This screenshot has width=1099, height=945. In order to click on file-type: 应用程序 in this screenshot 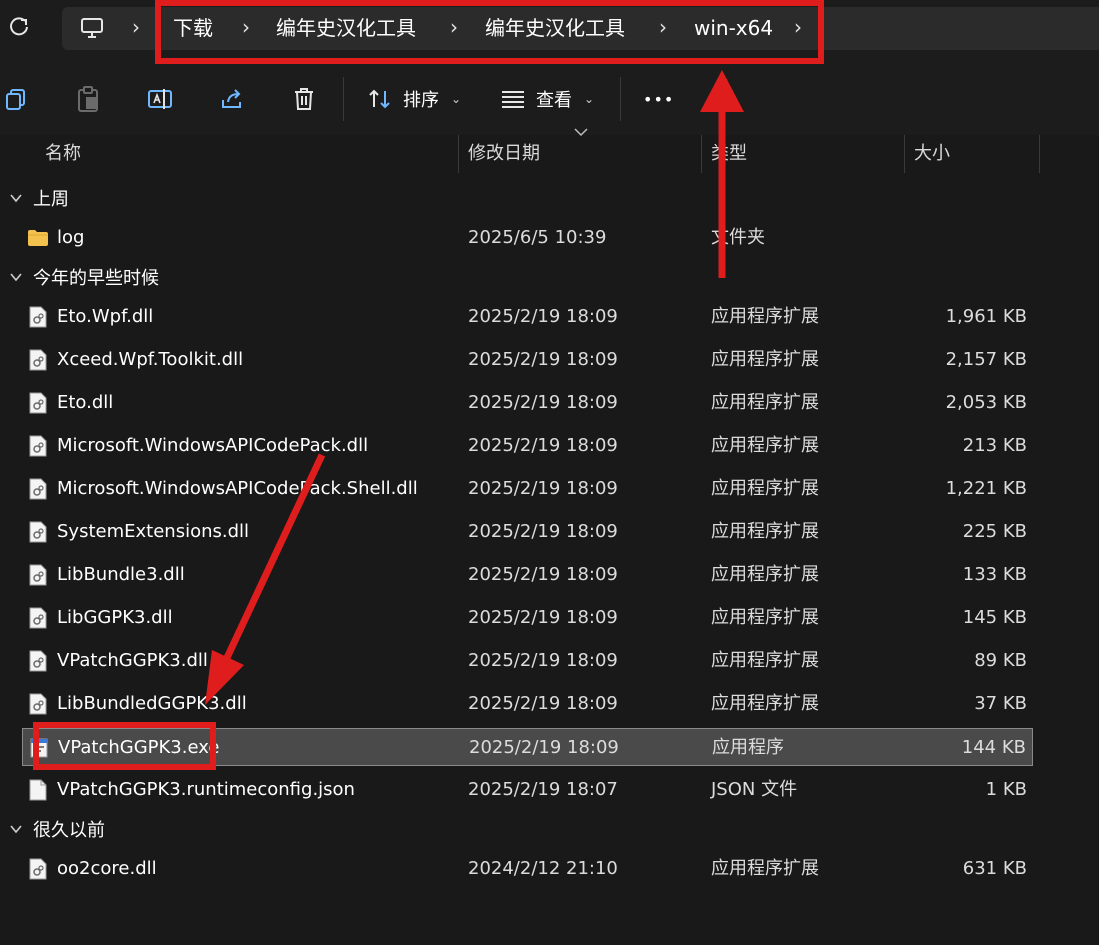, I will do `click(748, 747)`.